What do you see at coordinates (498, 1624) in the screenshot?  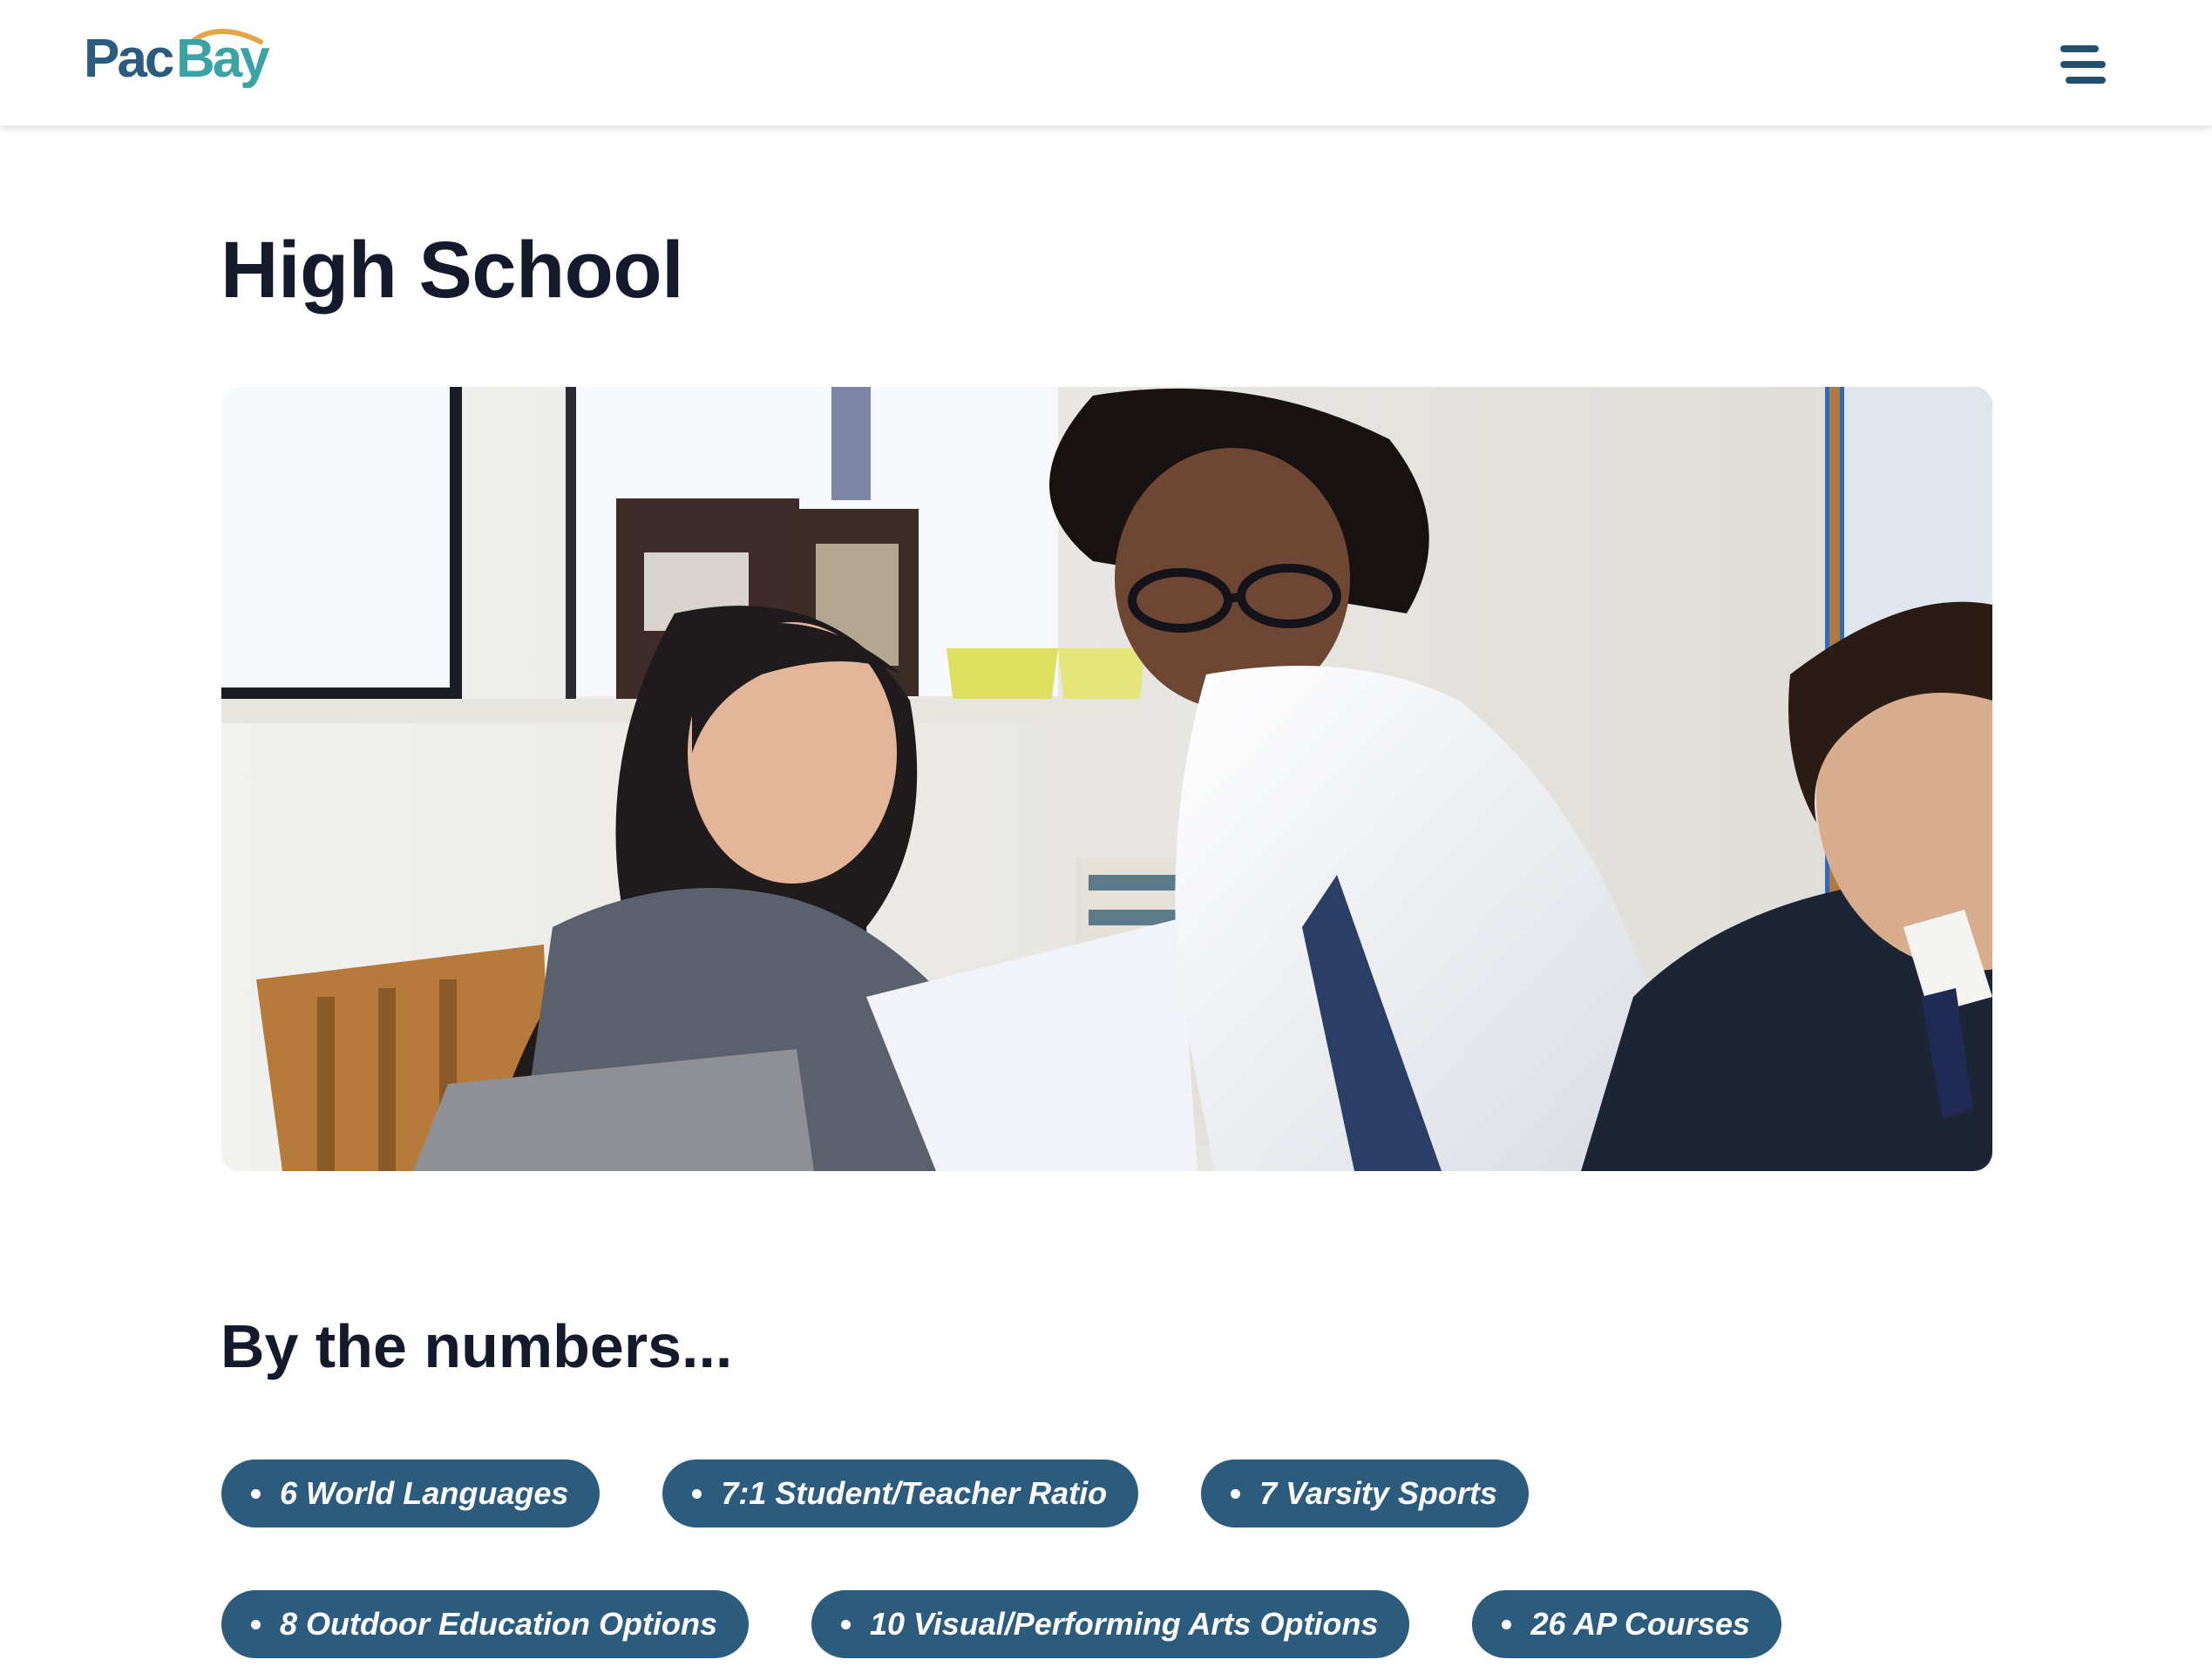 I see `stat-label: 8 Outdoor Education Options` at bounding box center [498, 1624].